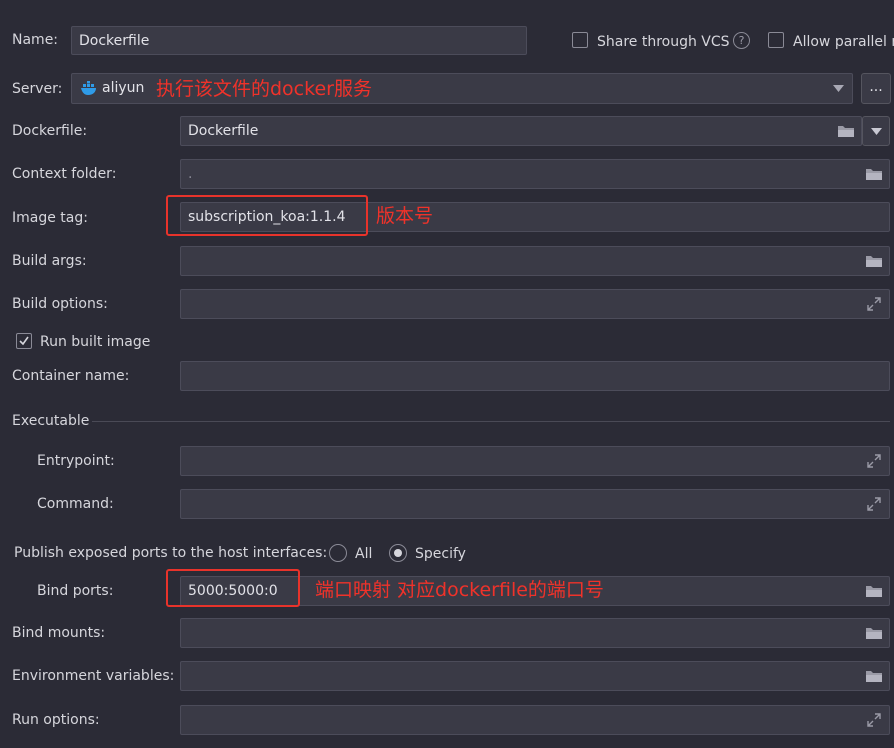  I want to click on bind-ports-annotation: 端口映射 对应dockerfile的端口号, so click(459, 590).